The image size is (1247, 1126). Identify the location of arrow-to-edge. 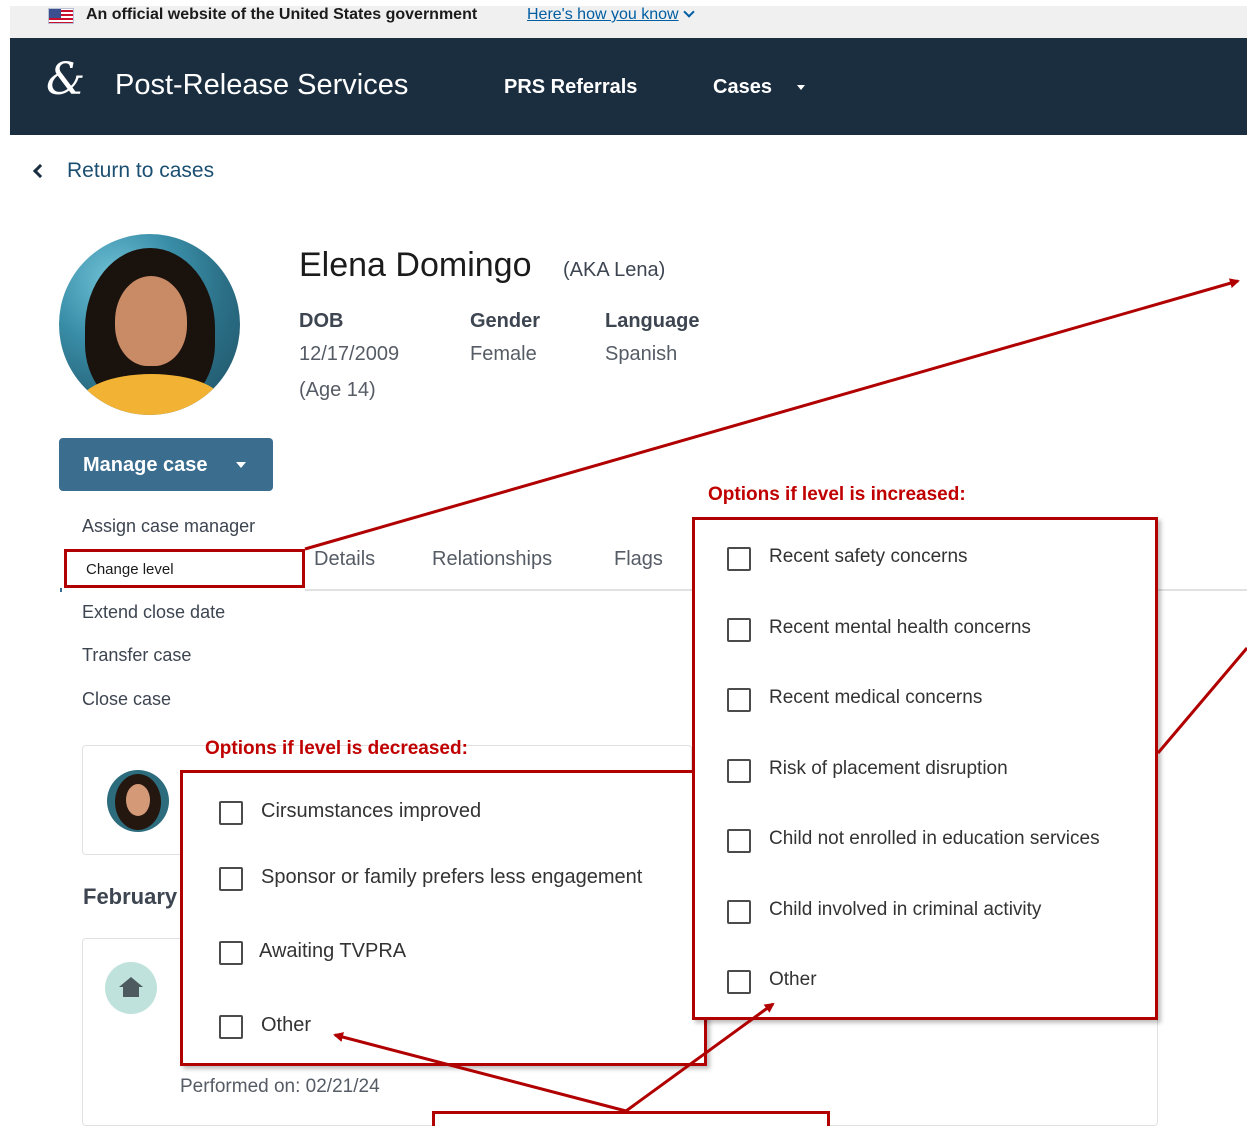
(1201, 700).